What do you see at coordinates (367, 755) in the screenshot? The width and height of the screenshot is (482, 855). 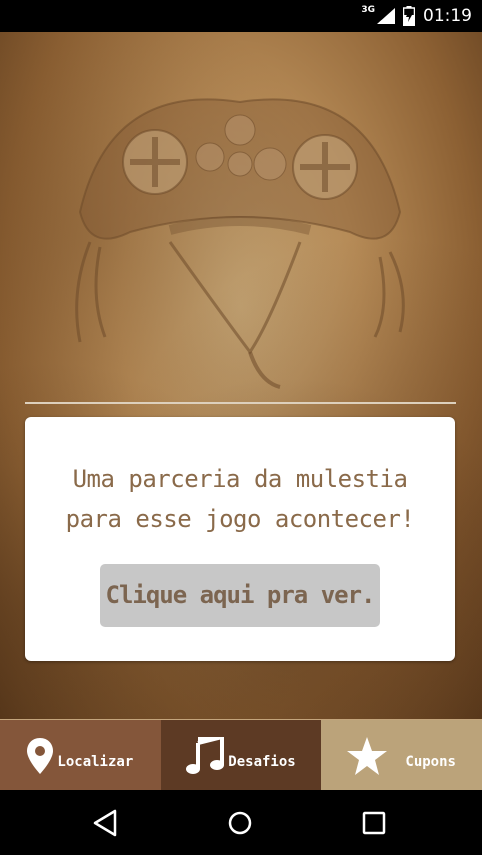 I see `star-icon` at bounding box center [367, 755].